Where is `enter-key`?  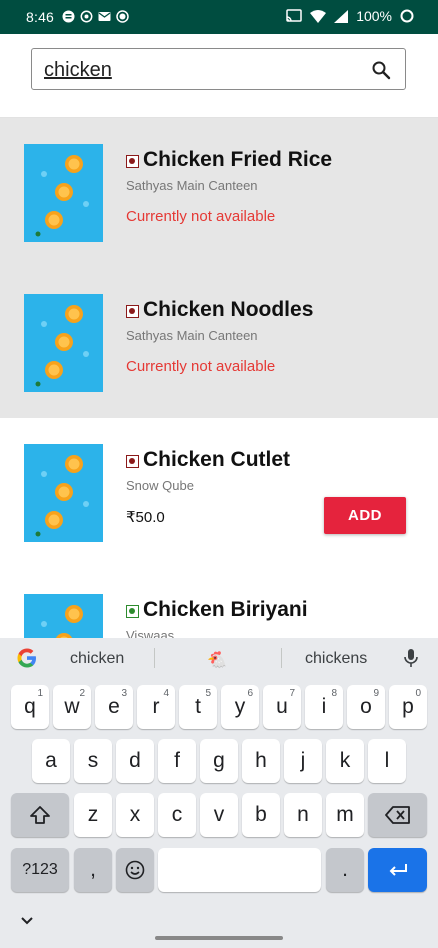 enter-key is located at coordinates (397, 870).